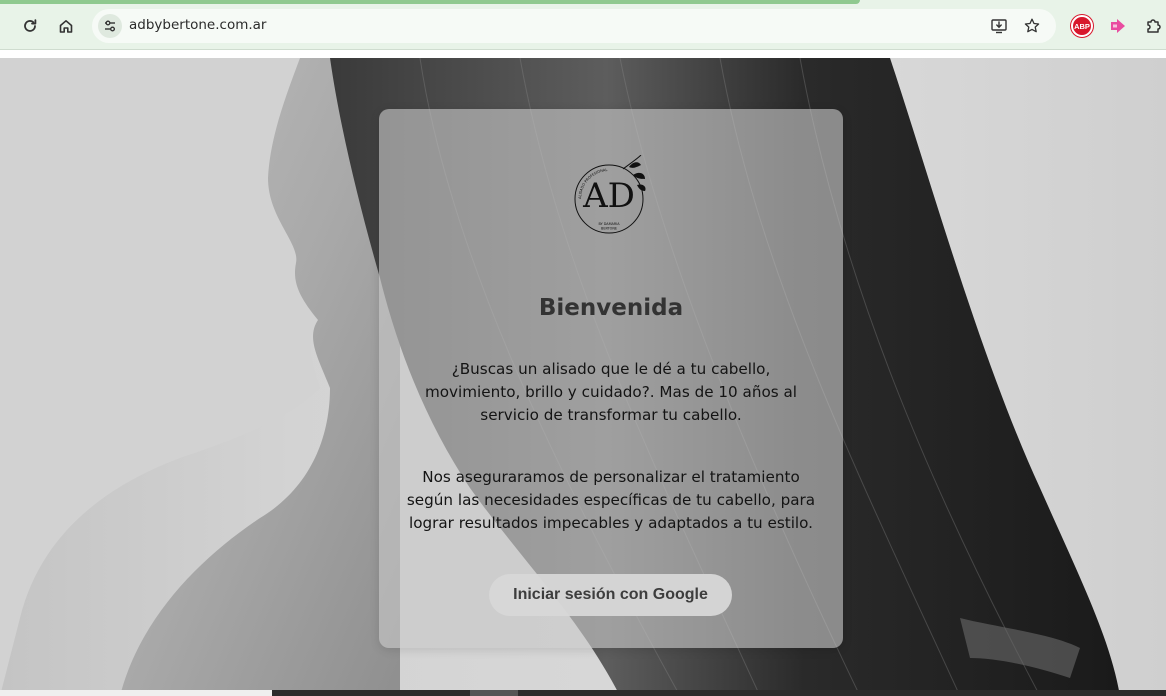  Describe the element at coordinates (999, 26) in the screenshot. I see `install-app-icon` at that location.